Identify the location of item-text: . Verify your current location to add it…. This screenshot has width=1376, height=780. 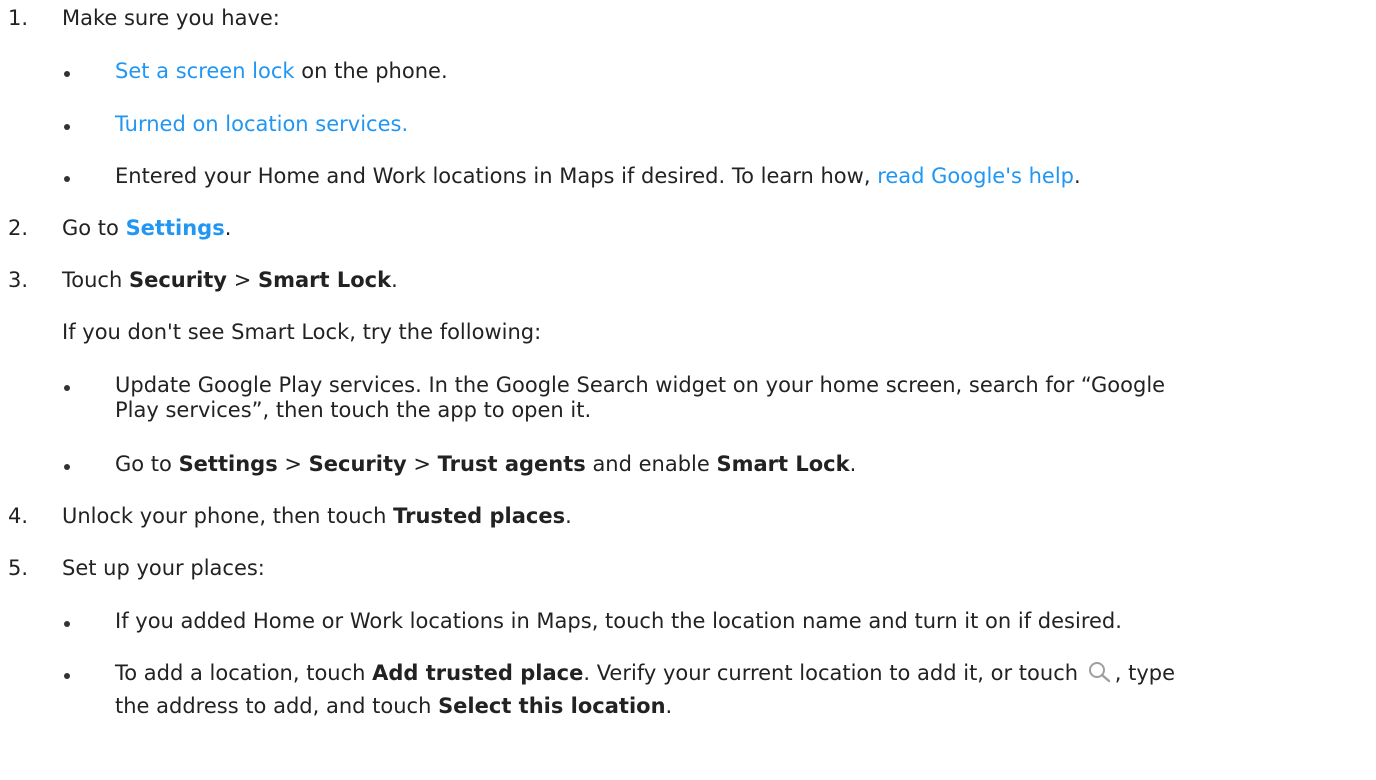
(834, 673).